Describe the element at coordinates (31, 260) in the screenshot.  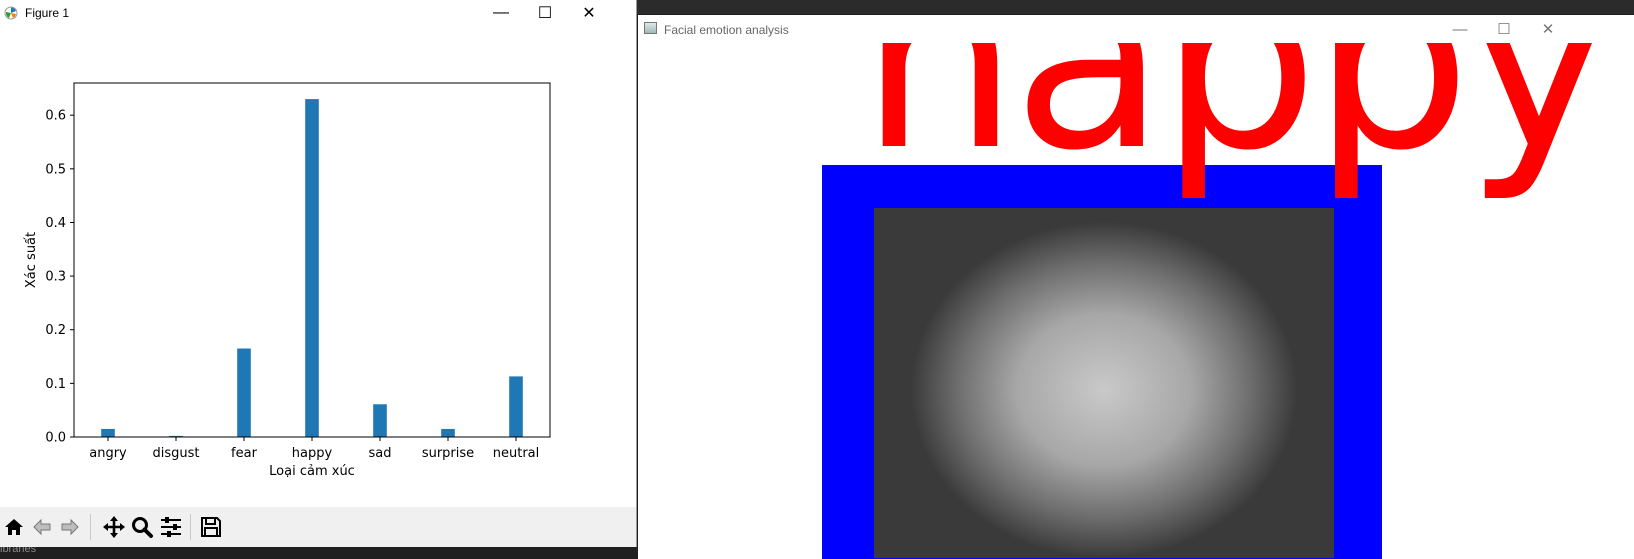
I see `y-axis-label: Xác suất` at that location.